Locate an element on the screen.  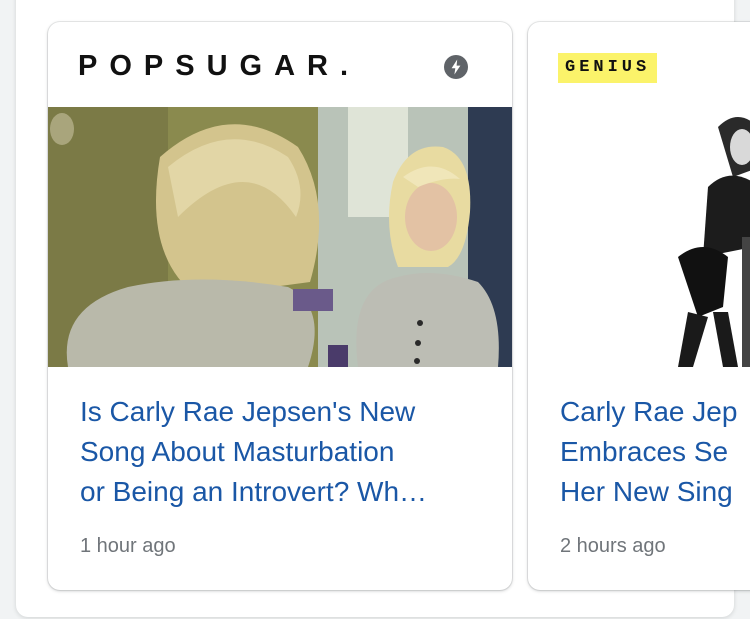
card-header: POPSUGAR. is located at coordinates (280, 64).